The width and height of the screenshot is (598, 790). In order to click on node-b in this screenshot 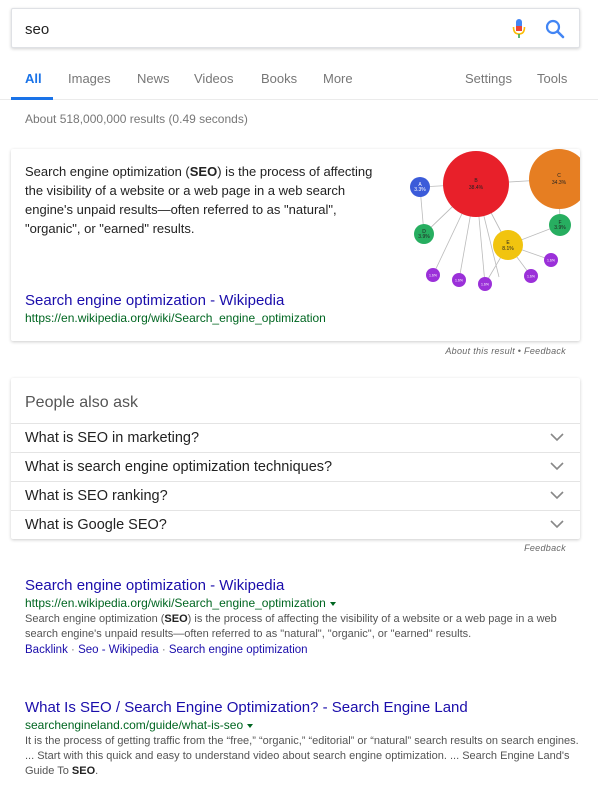, I will do `click(476, 184)`.